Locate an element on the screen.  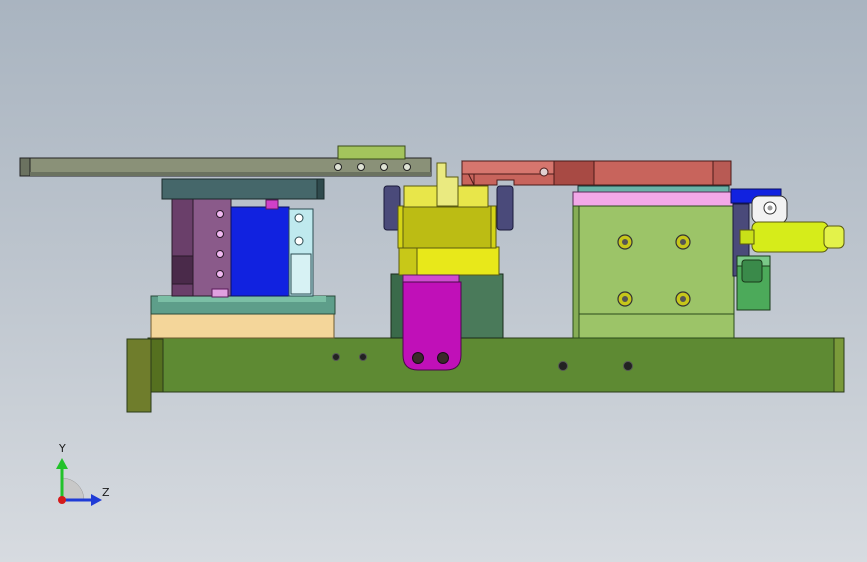
rail-green-block is located at coordinates (371, 152).